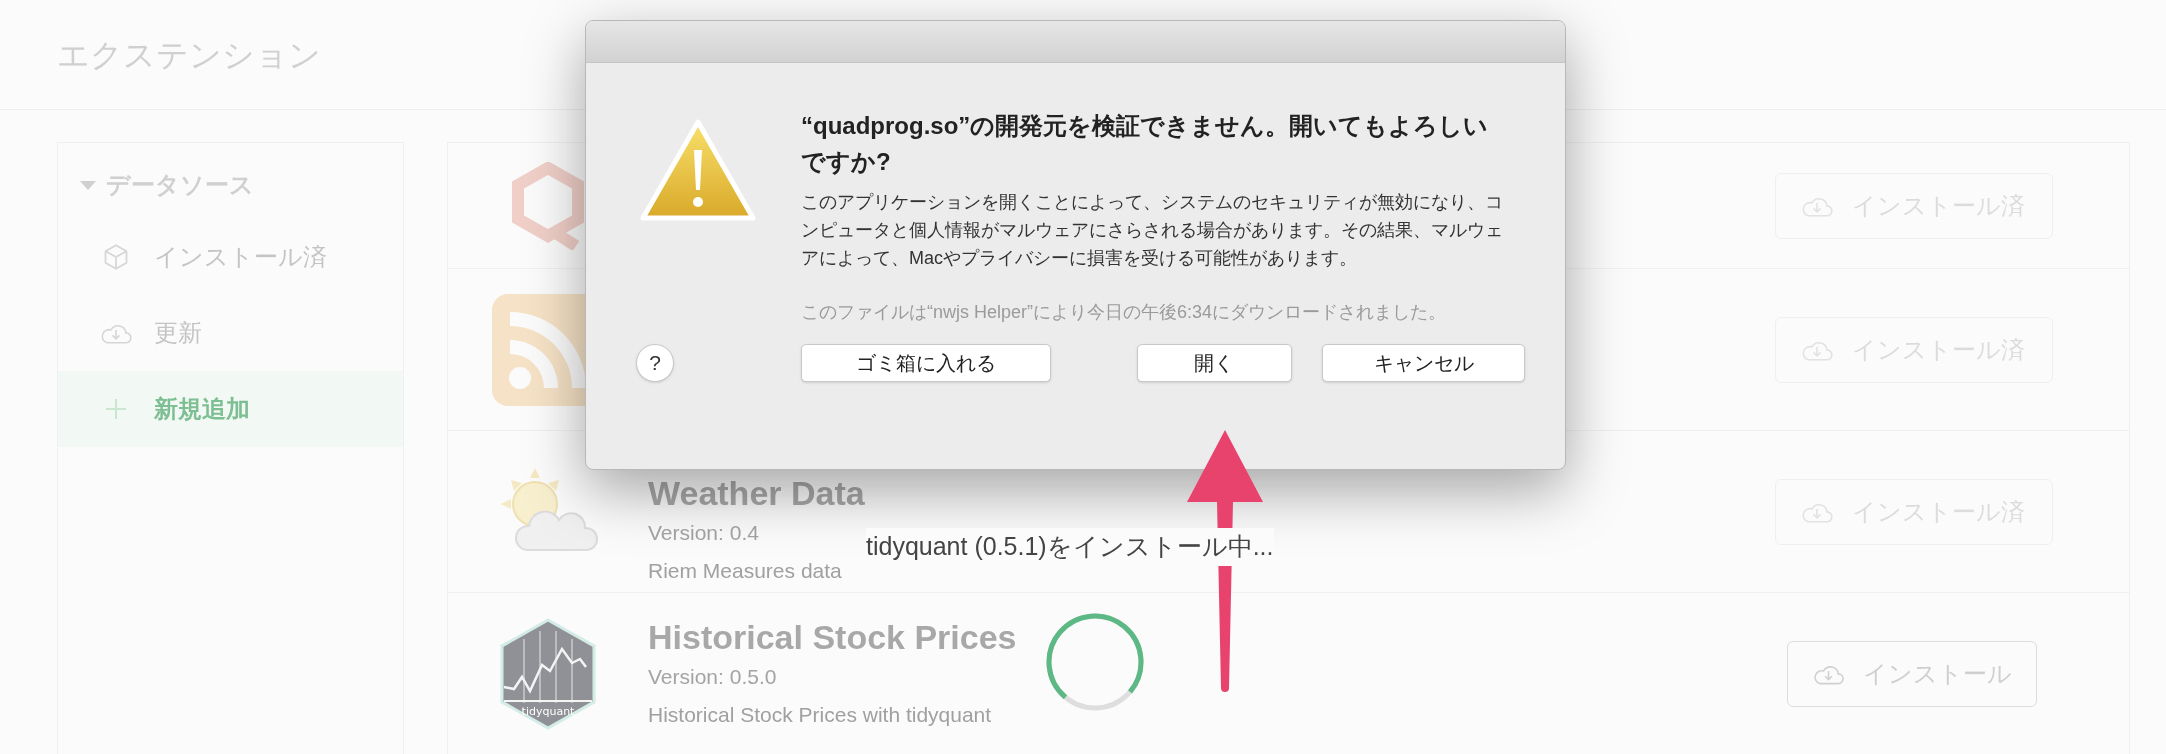 This screenshot has width=2166, height=754. I want to click on dialog-note: このファイルは“nwjs Helper”により今日の午後6:34にダウンロードされました。, so click(1124, 312).